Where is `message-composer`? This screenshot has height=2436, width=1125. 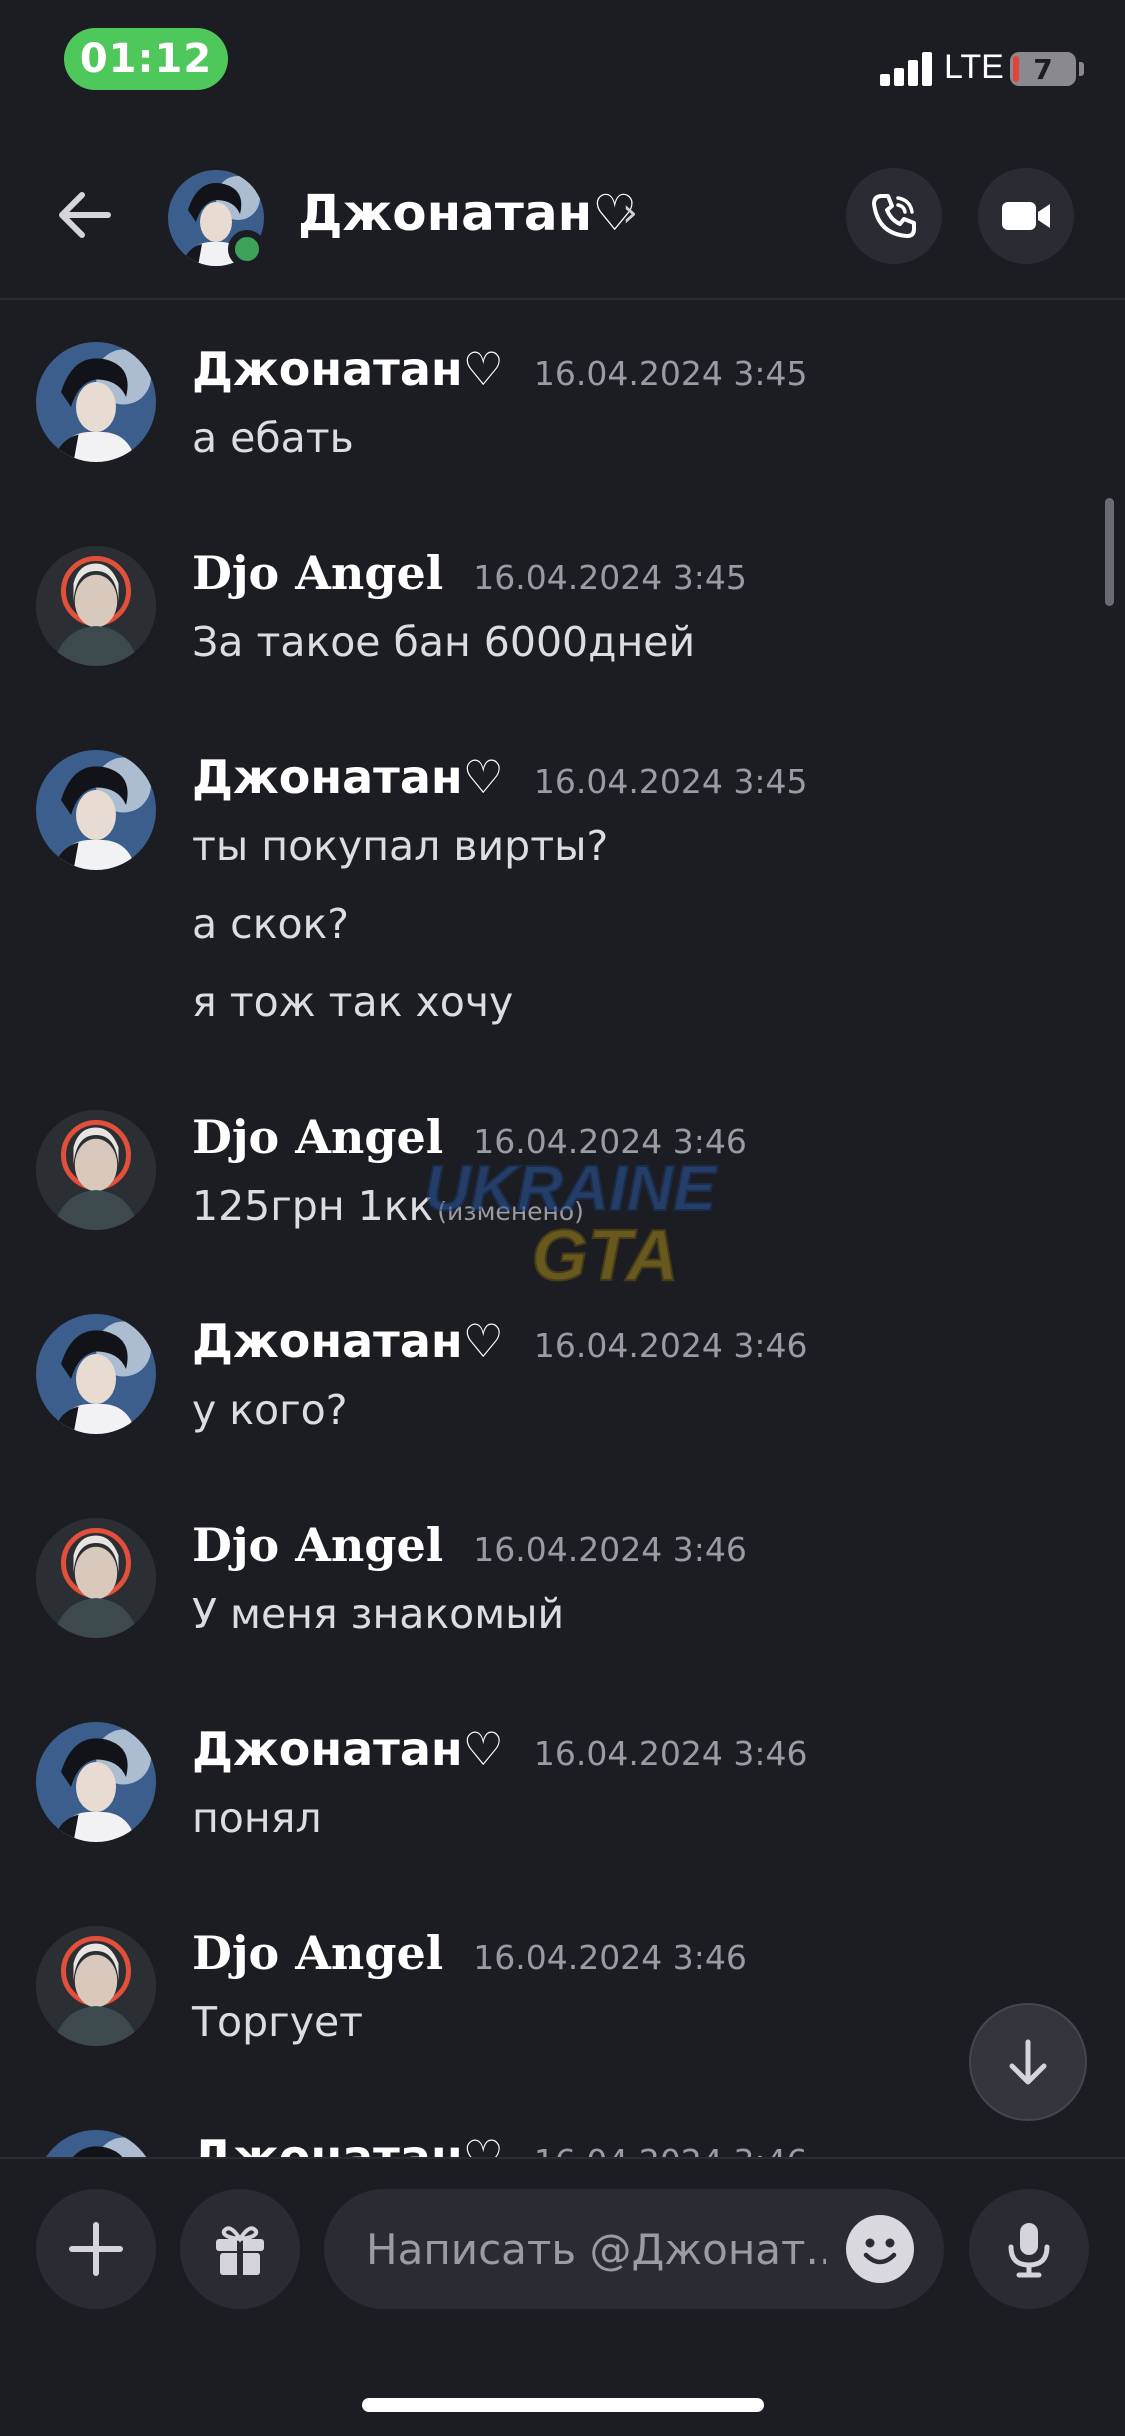 message-composer is located at coordinates (562, 2296).